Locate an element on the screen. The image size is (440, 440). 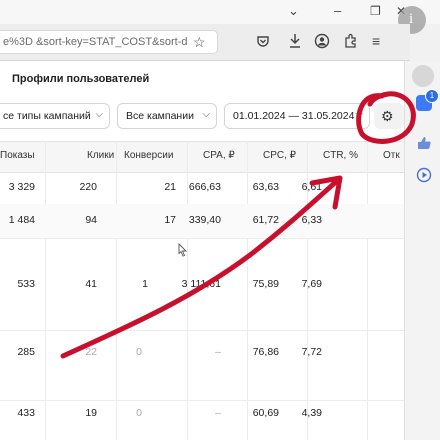
date-range-picker: 01.01.2024 — 31.05.2024 ⌵ is located at coordinates (297, 116).